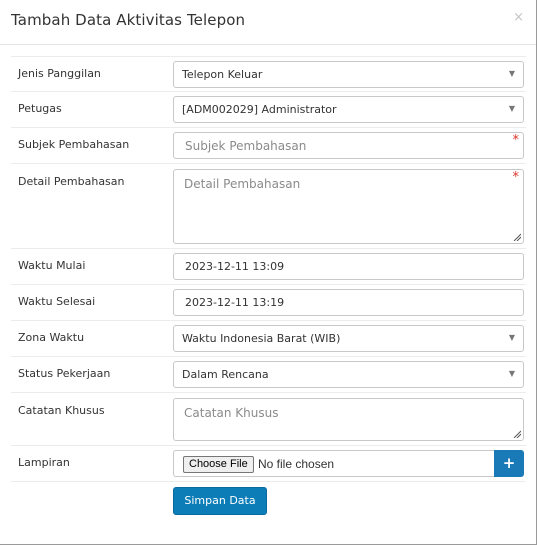 The image size is (537, 545). Describe the element at coordinates (348, 74) in the screenshot. I see `jenis-panggilan-select: Telepon Keluar ▼` at that location.